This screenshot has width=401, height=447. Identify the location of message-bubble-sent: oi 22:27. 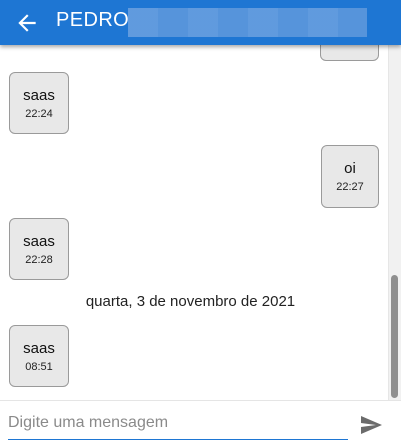
(350, 176).